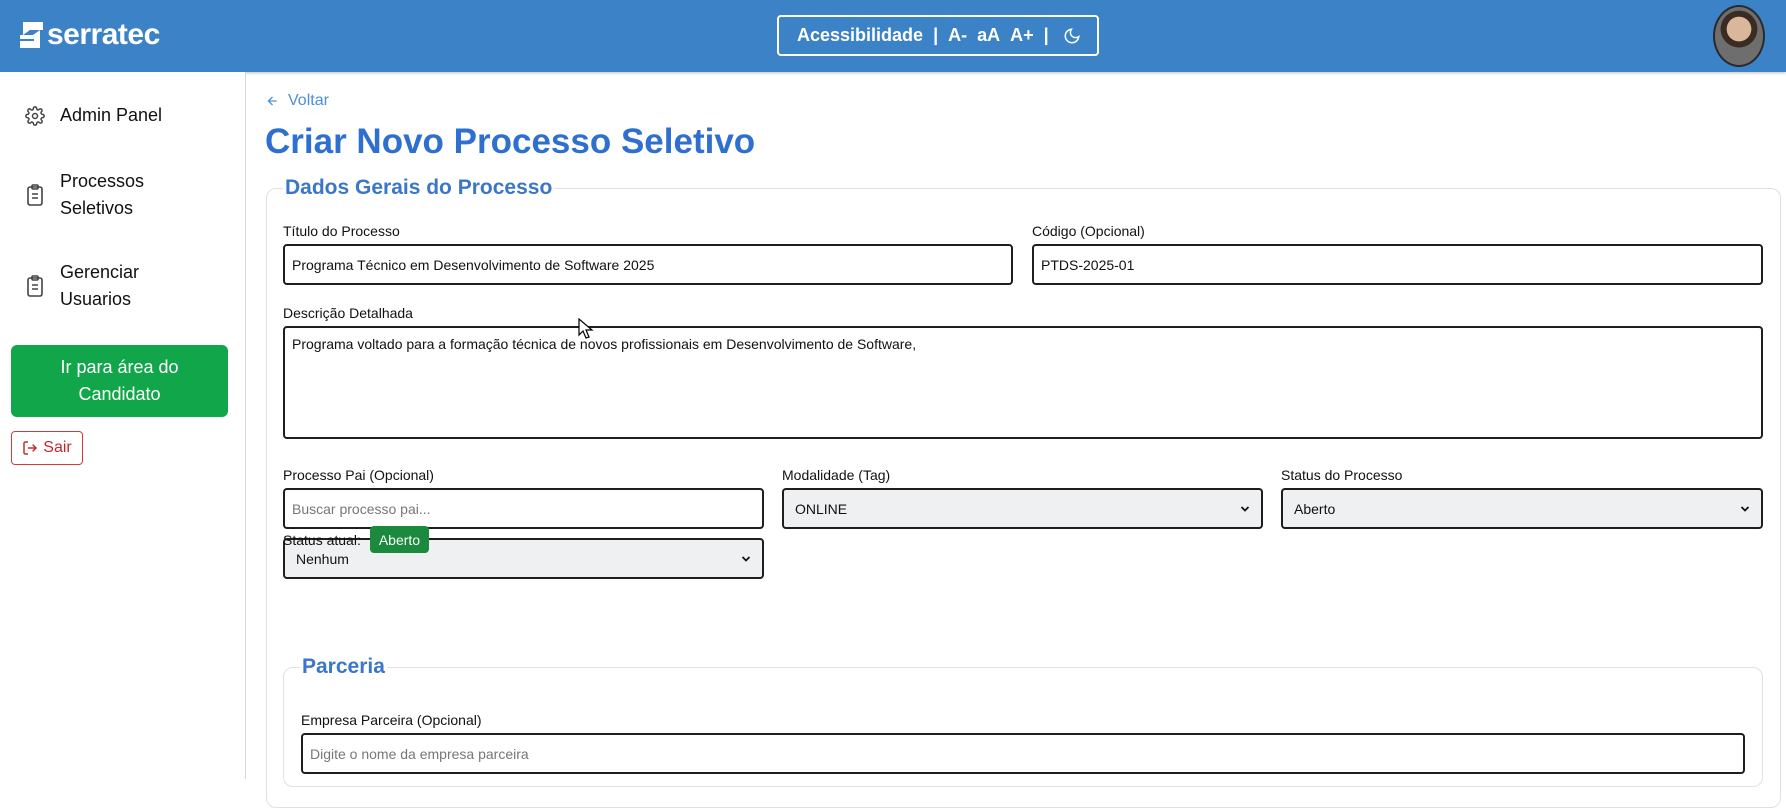  I want to click on descricao-label: Descrição Detalhada, so click(348, 313).